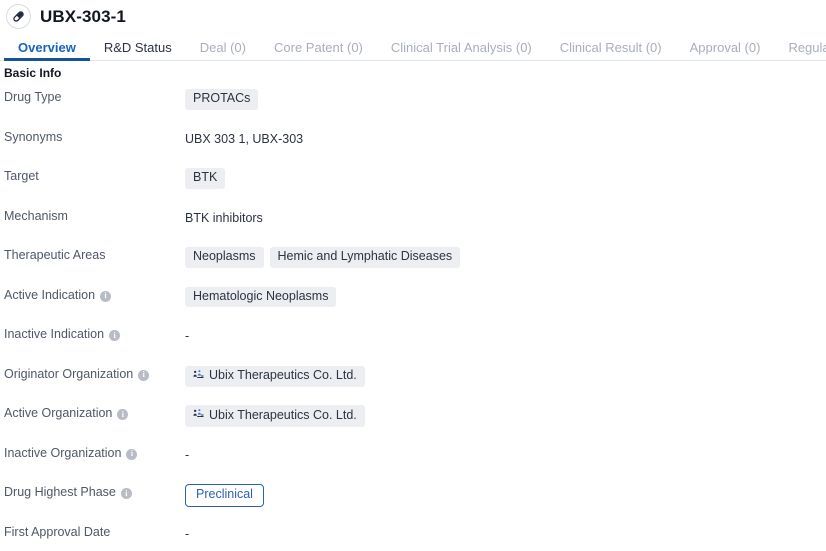 The image size is (826, 551). I want to click on field-value-active-indication: Hematologic Neoplasms, so click(261, 296).